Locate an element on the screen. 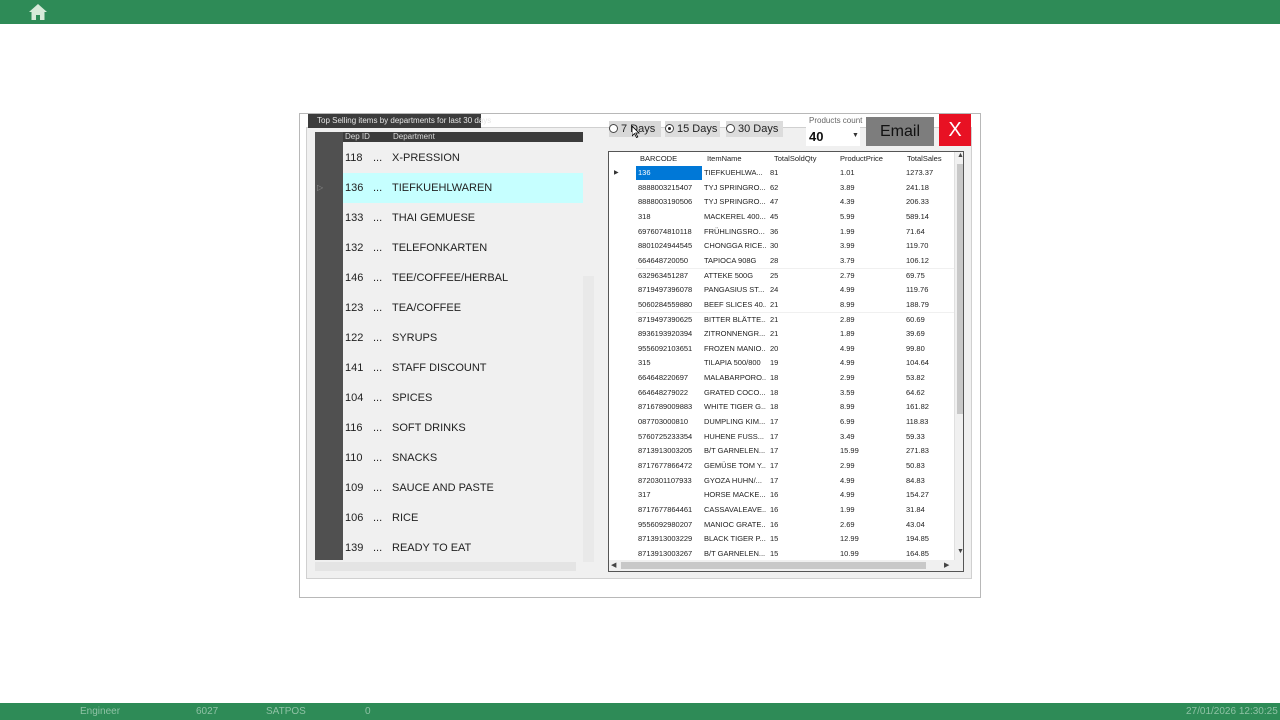 Image resolution: width=1280 pixels, height=720 pixels. totalsoldqty-cell: 28 is located at coordinates (800, 261).